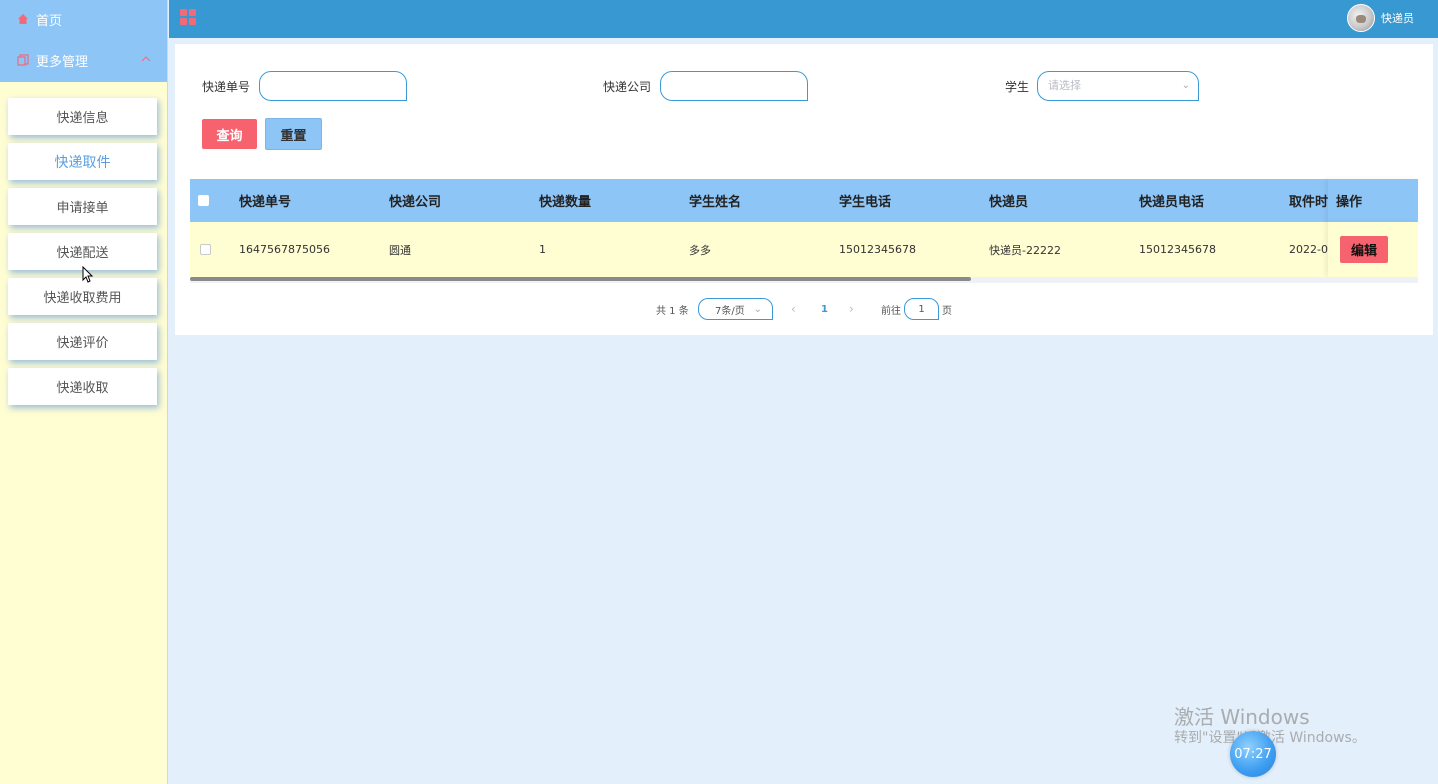 This screenshot has height=784, width=1438. What do you see at coordinates (672, 311) in the screenshot?
I see `pagination-total: 共 1 条` at bounding box center [672, 311].